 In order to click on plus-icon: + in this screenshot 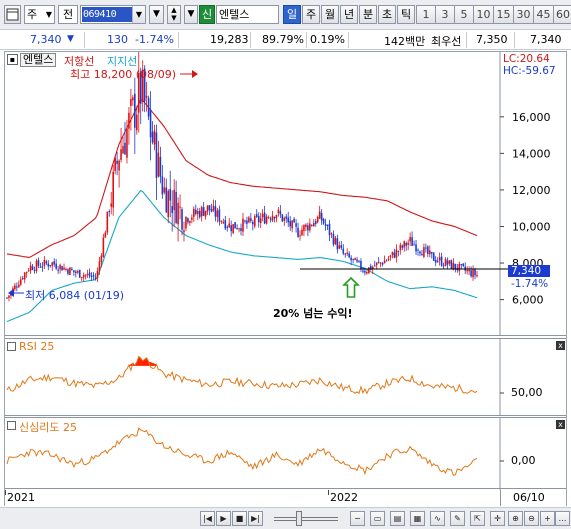, I will do `click(547, 518)`.